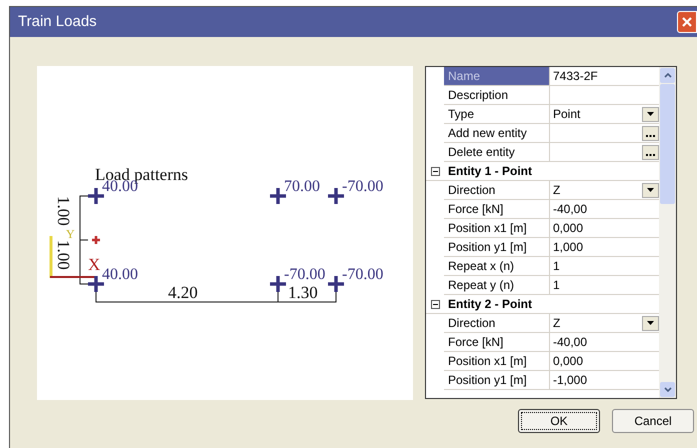  I want to click on property-name: Add new entity, so click(497, 133).